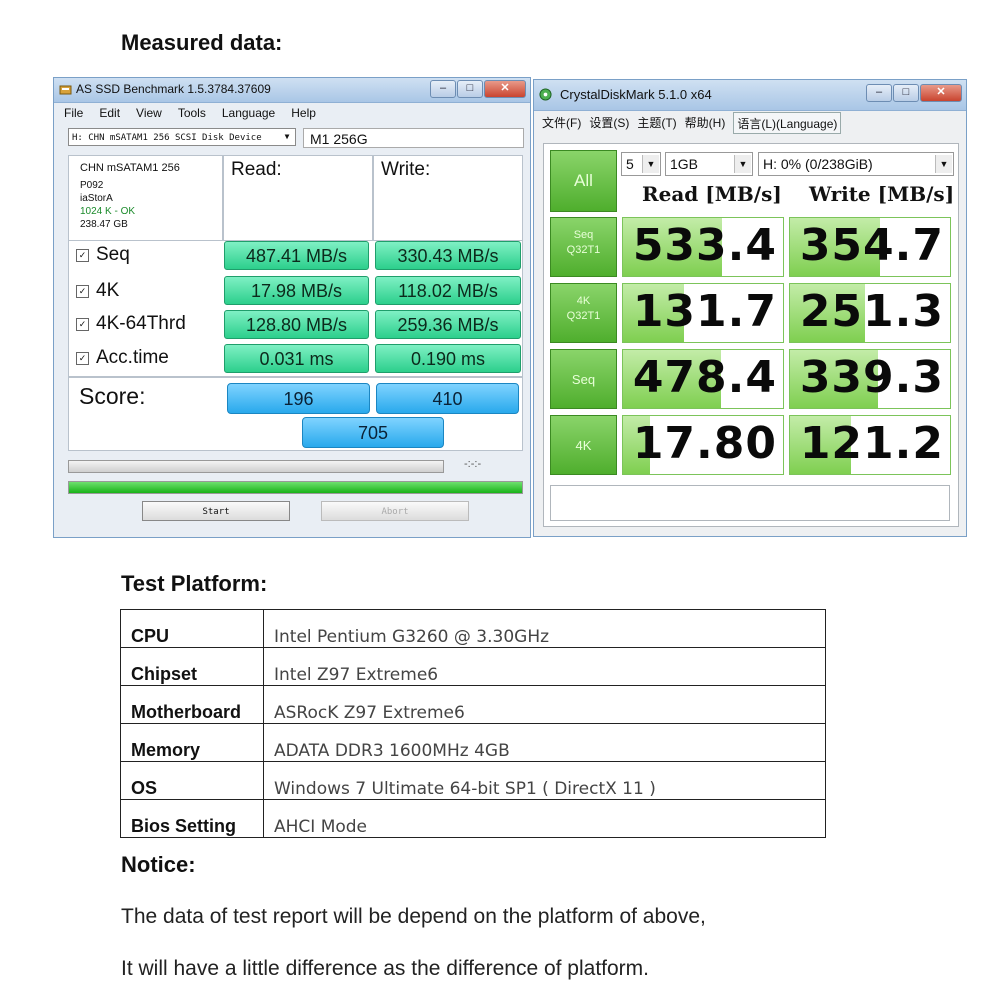 Image resolution: width=1000 pixels, height=1000 pixels. I want to click on drive-model: CHN mSATAM1 256, so click(130, 168).